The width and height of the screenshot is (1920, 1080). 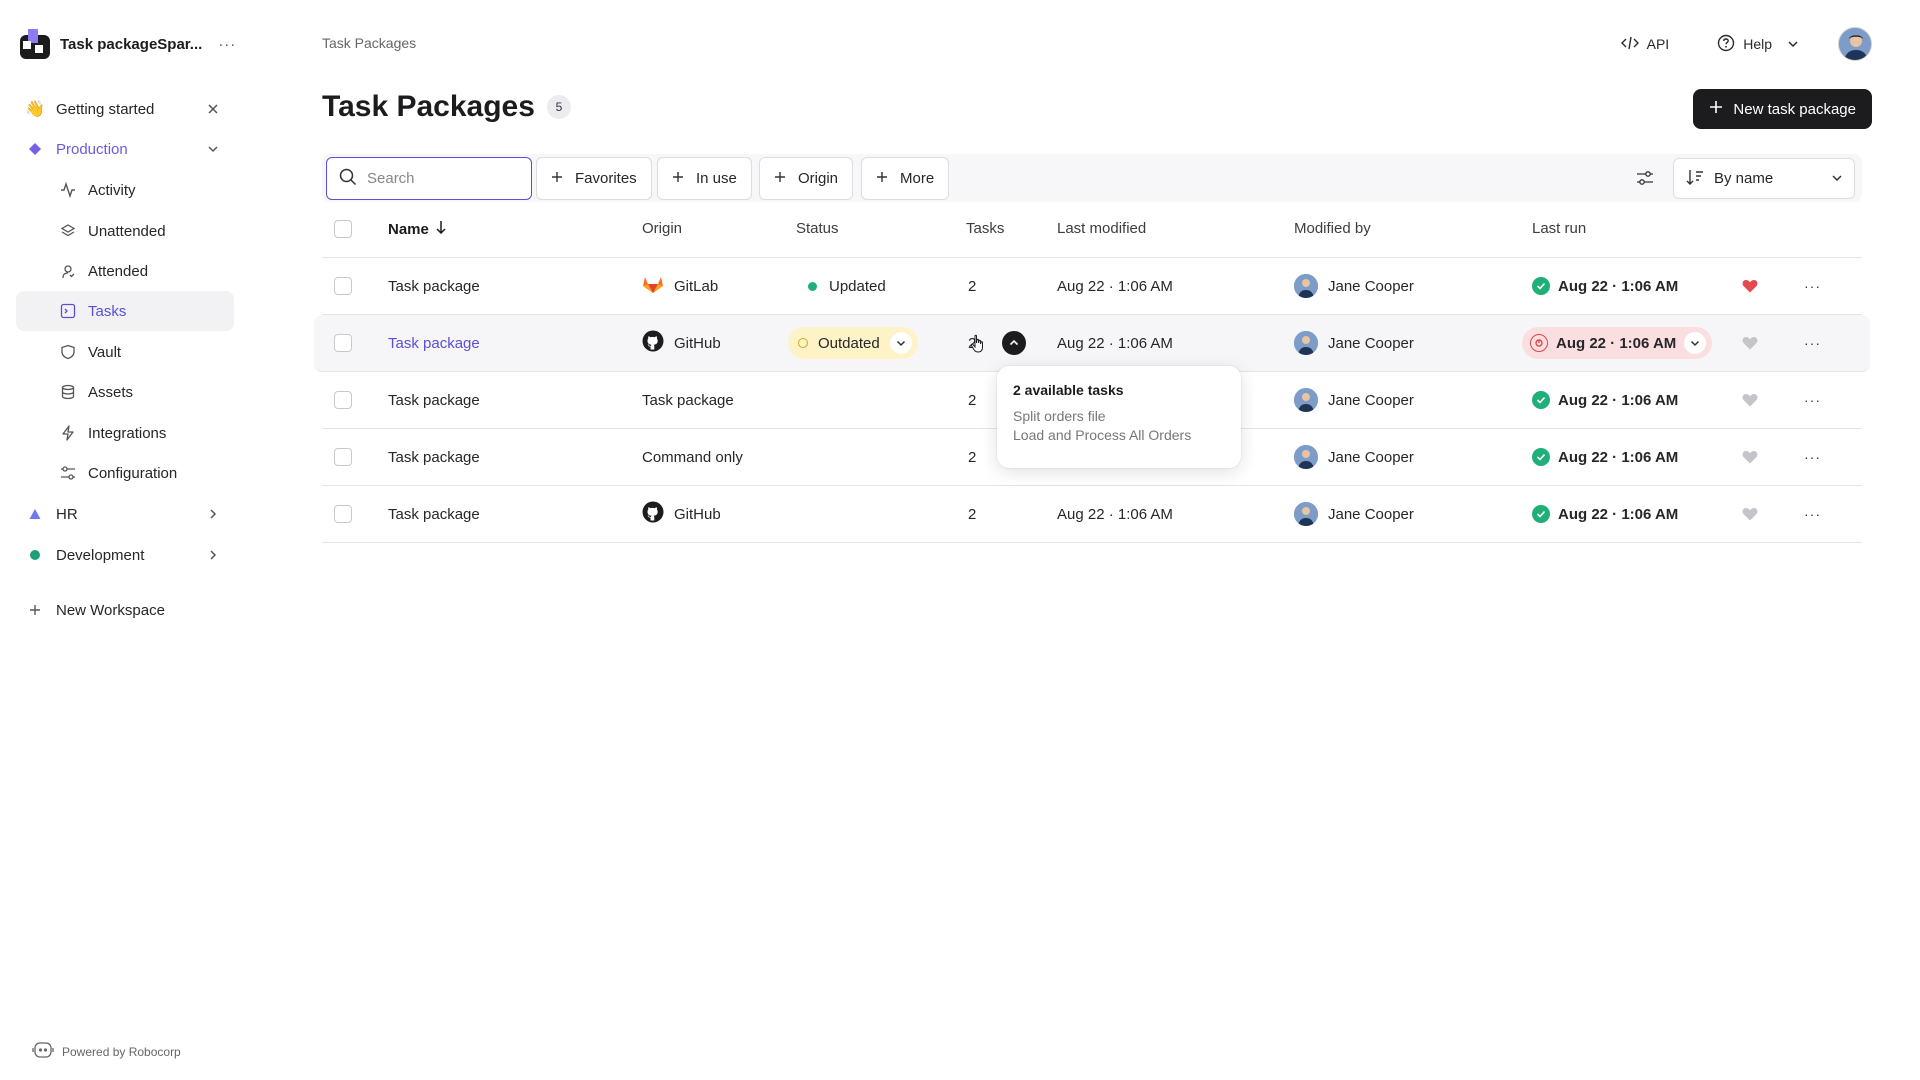 I want to click on column-header-status: Status, so click(x=817, y=228).